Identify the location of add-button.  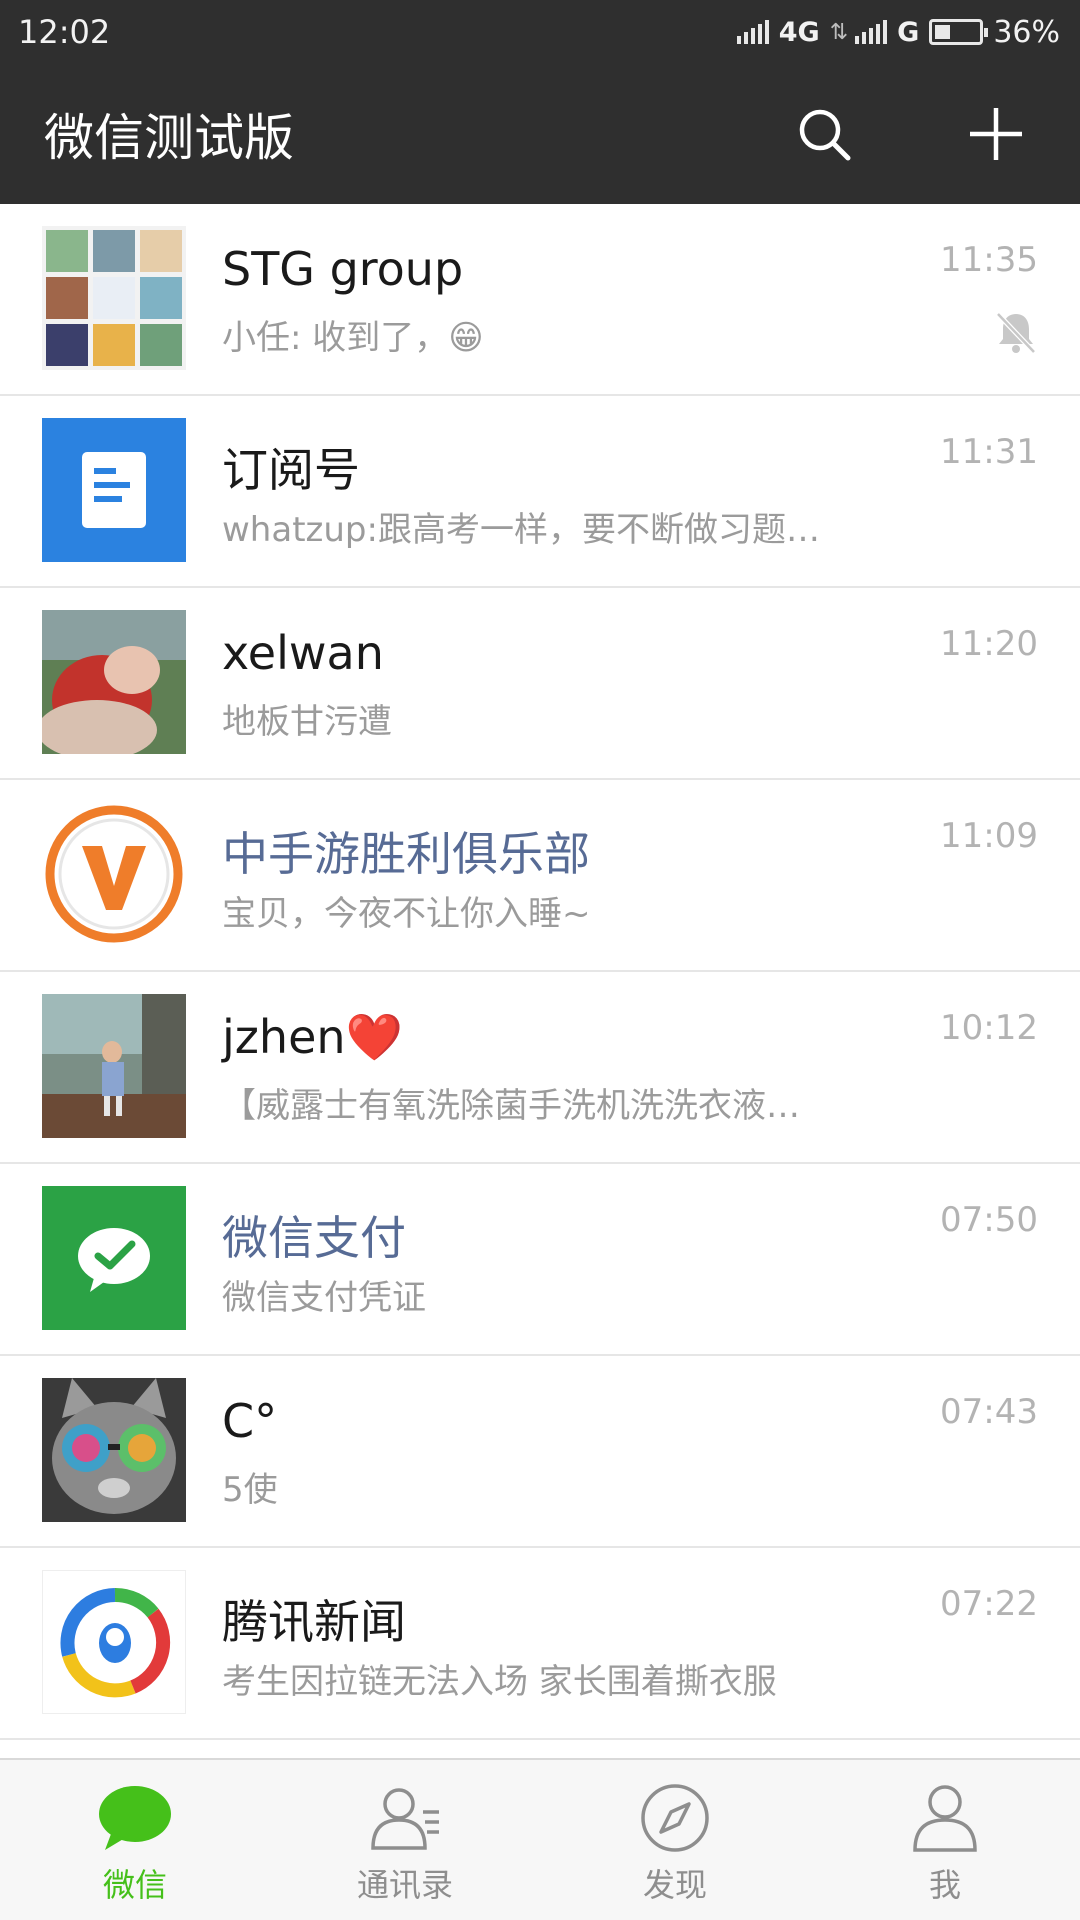
(996, 134).